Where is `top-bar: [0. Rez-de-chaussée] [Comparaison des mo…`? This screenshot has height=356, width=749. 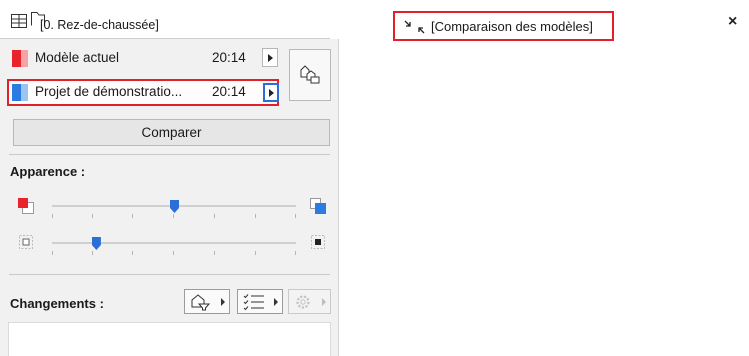
top-bar: [0. Rez-de-chaussée] [Comparaison des mo… is located at coordinates (374, 20).